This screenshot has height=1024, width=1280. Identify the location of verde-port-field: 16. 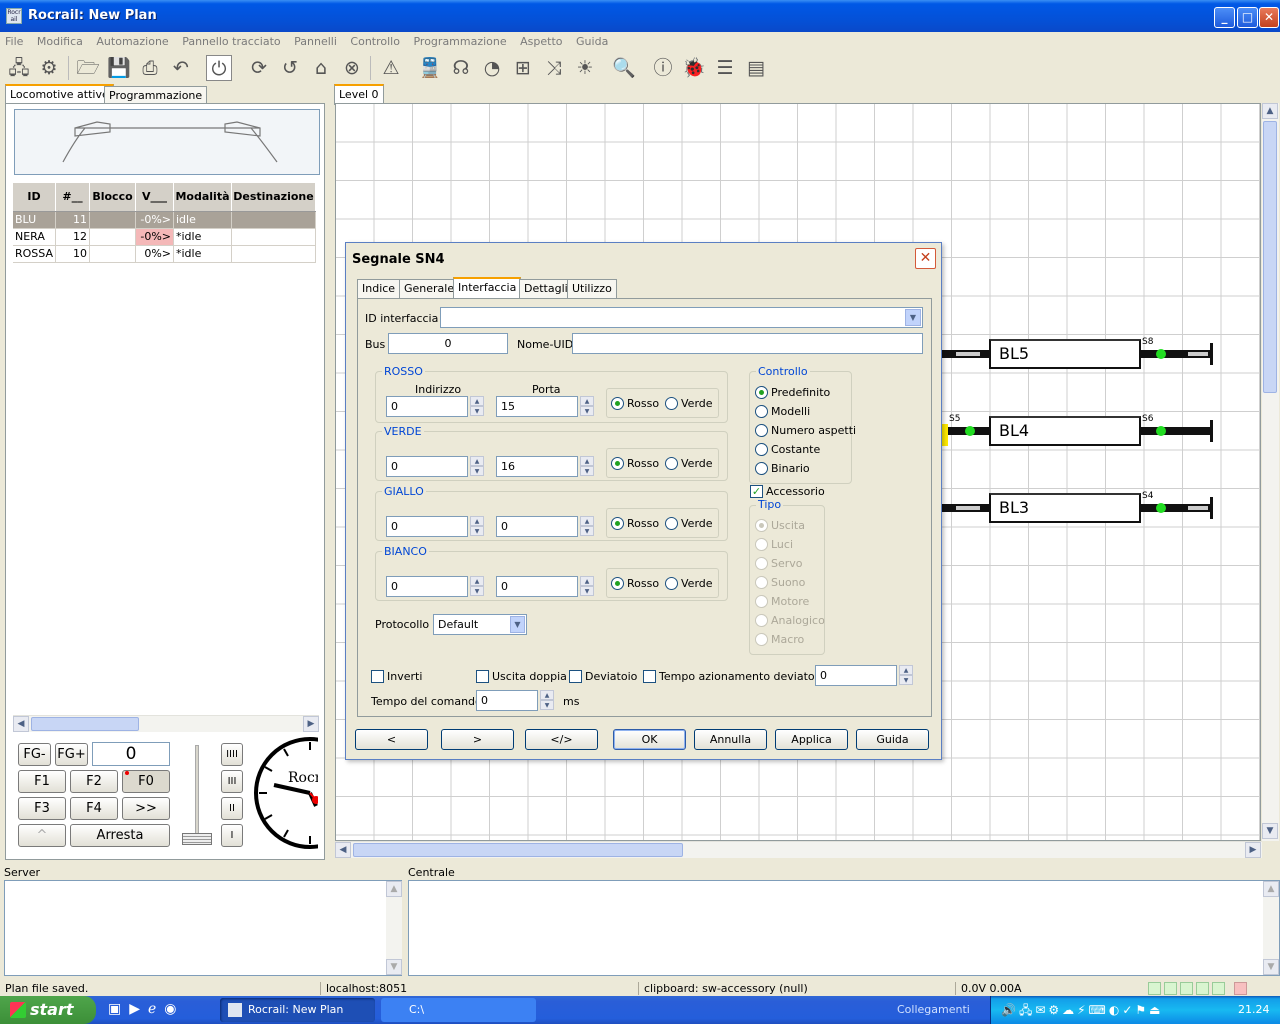
(537, 466).